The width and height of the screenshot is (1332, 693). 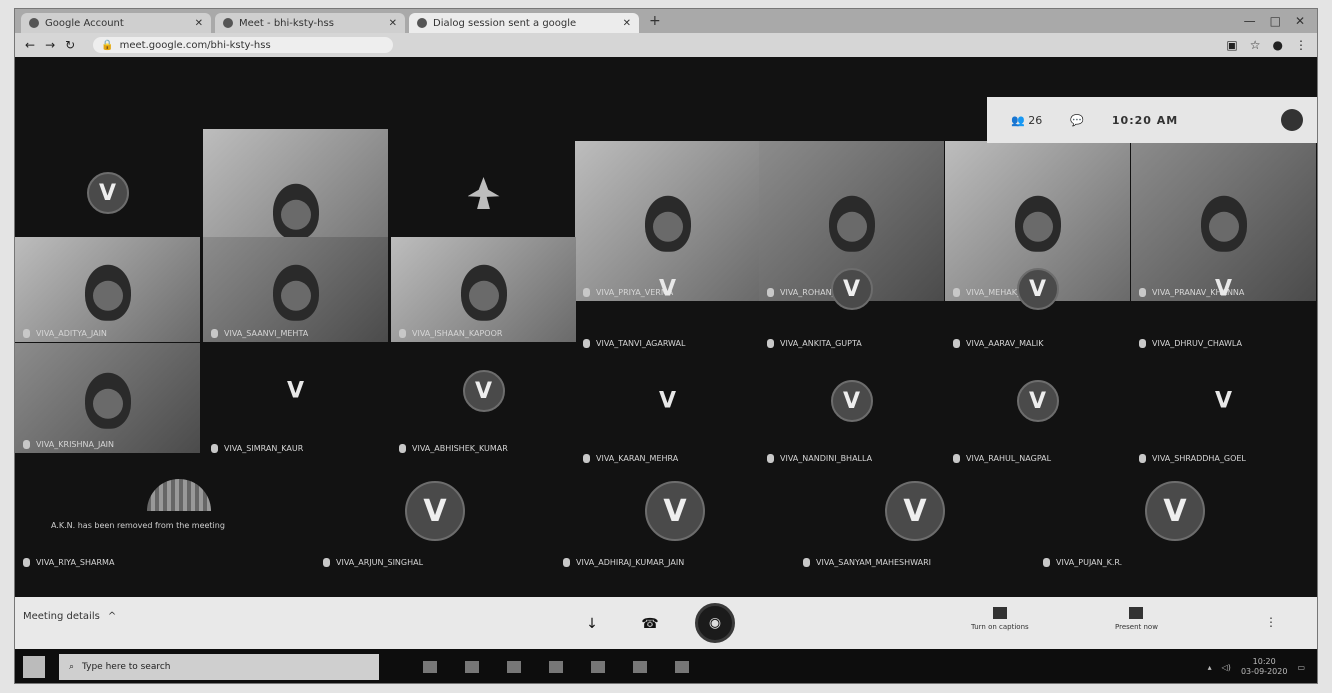 I want to click on participant-name: VIVA_SAANVI_MEHTA, so click(x=259, y=333).